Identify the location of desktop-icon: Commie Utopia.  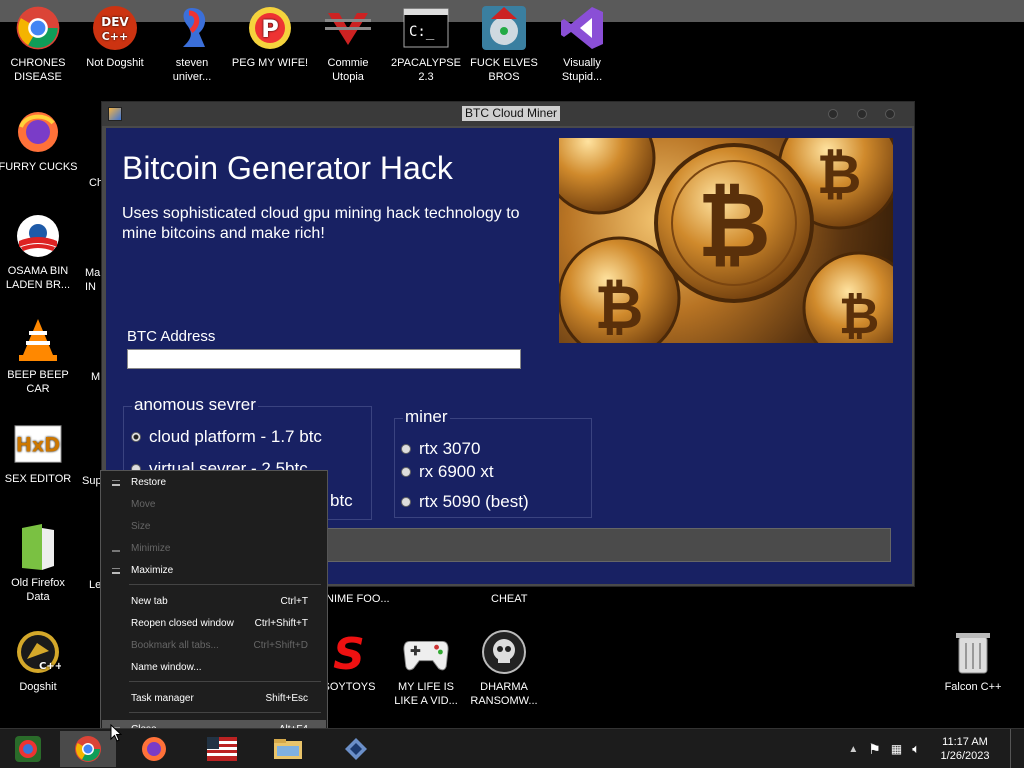
(348, 44).